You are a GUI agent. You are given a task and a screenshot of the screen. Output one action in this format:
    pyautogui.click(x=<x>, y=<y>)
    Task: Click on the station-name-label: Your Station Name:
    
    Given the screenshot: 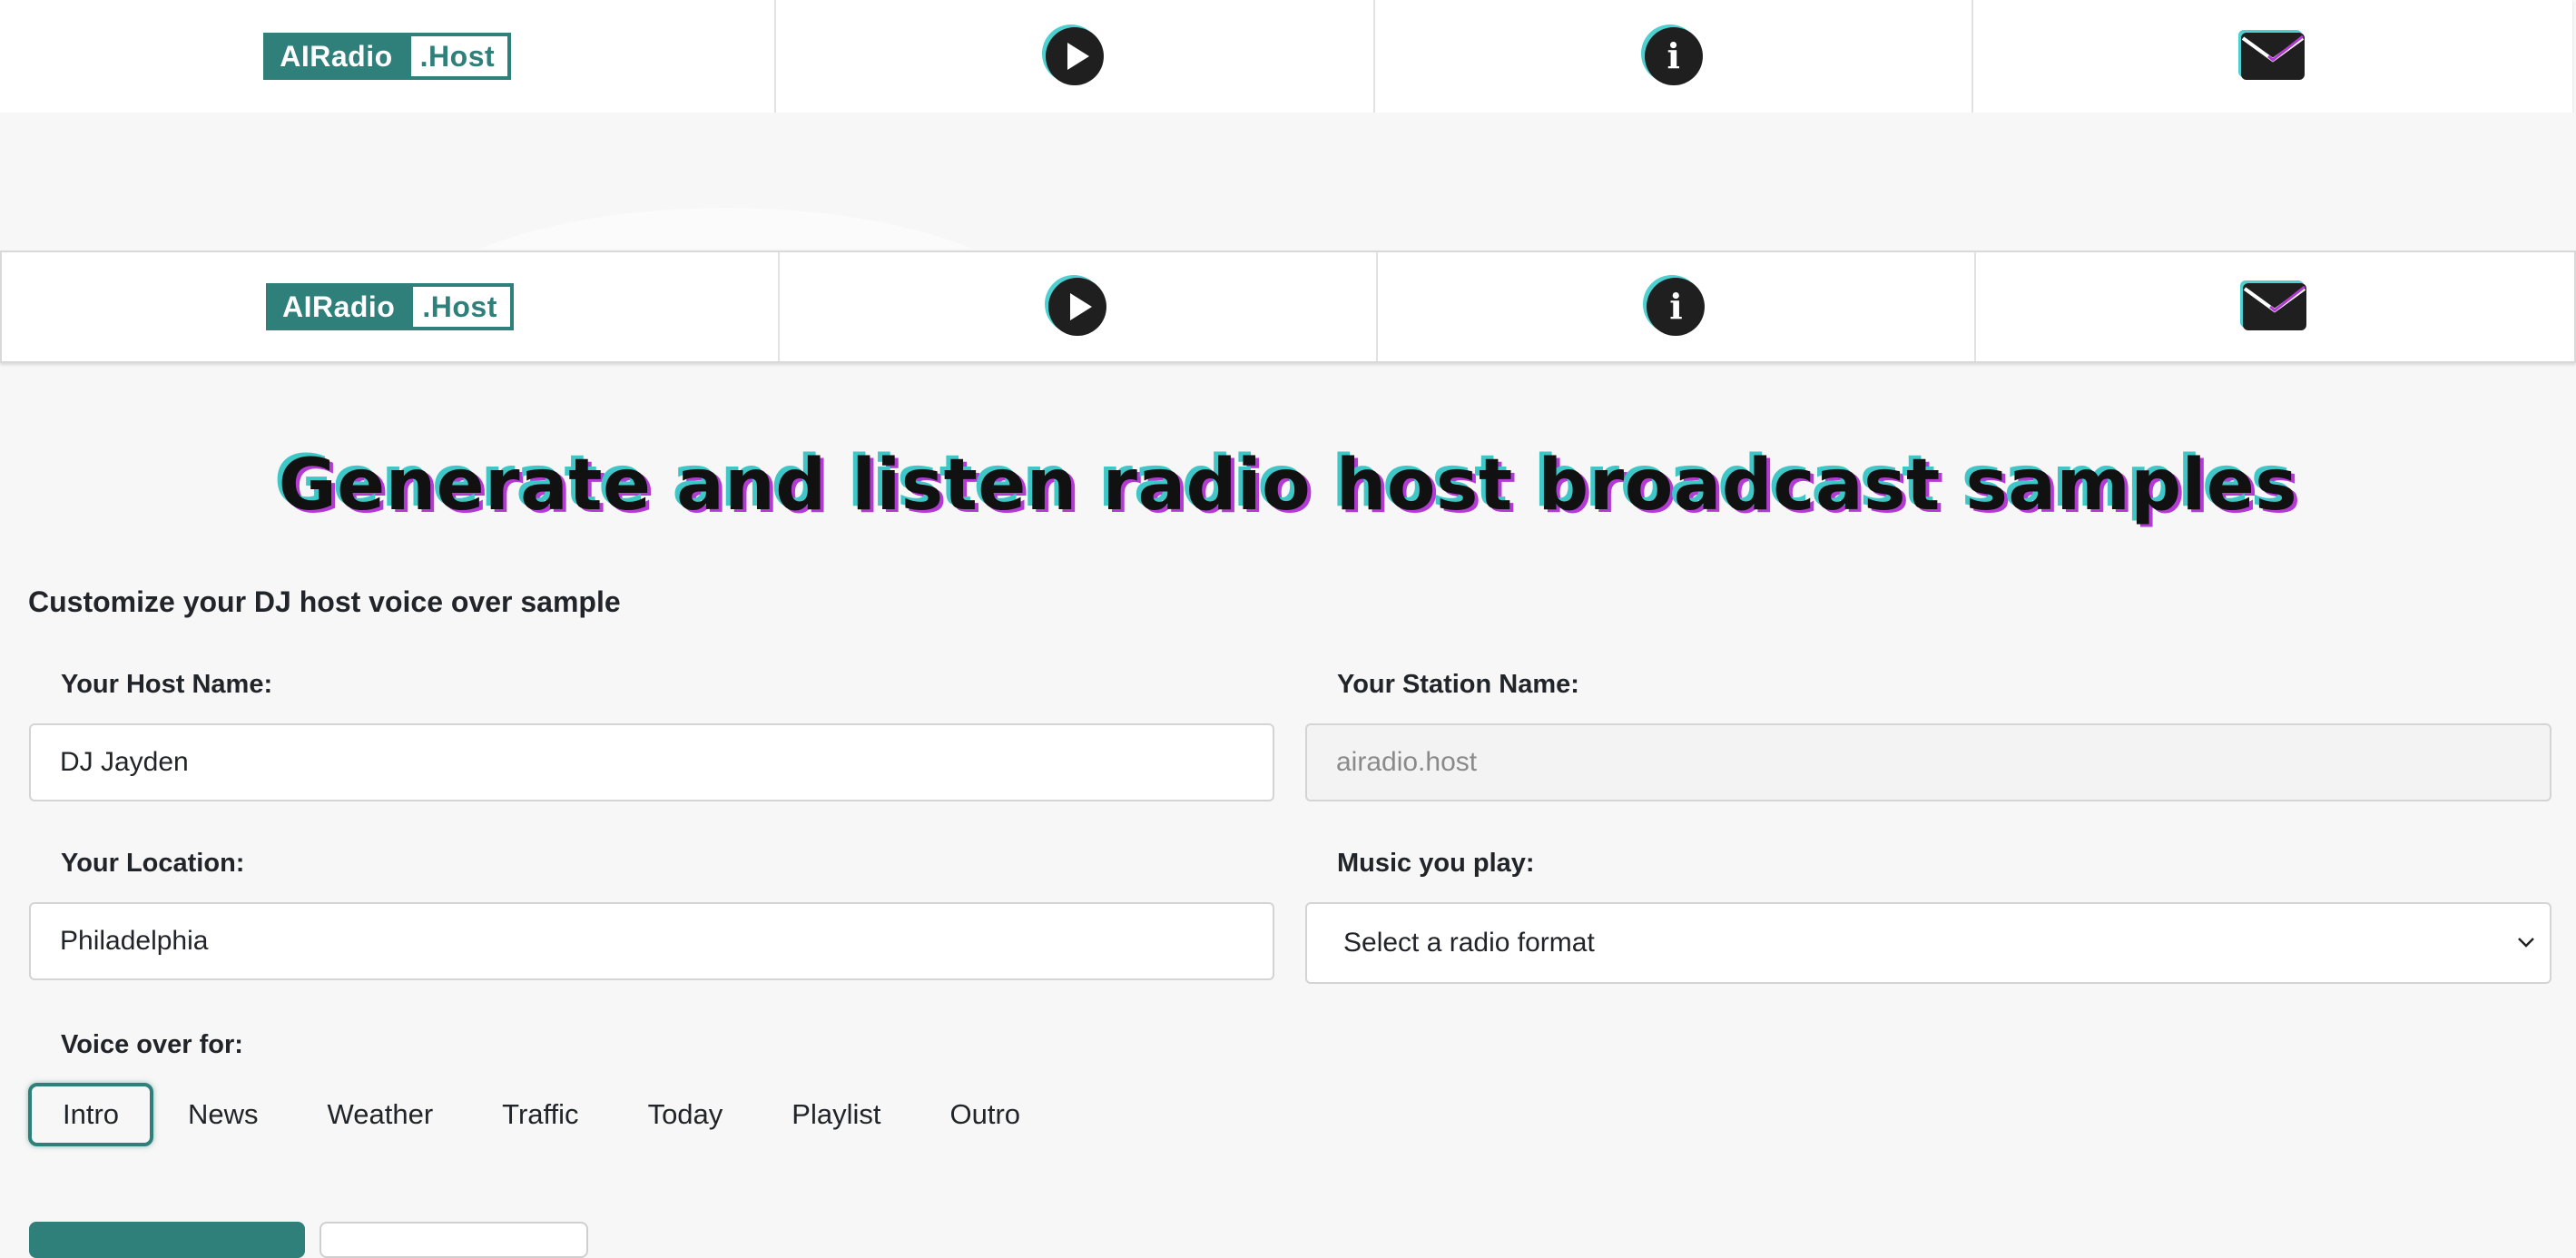 What is the action you would take?
    pyautogui.click(x=1458, y=684)
    